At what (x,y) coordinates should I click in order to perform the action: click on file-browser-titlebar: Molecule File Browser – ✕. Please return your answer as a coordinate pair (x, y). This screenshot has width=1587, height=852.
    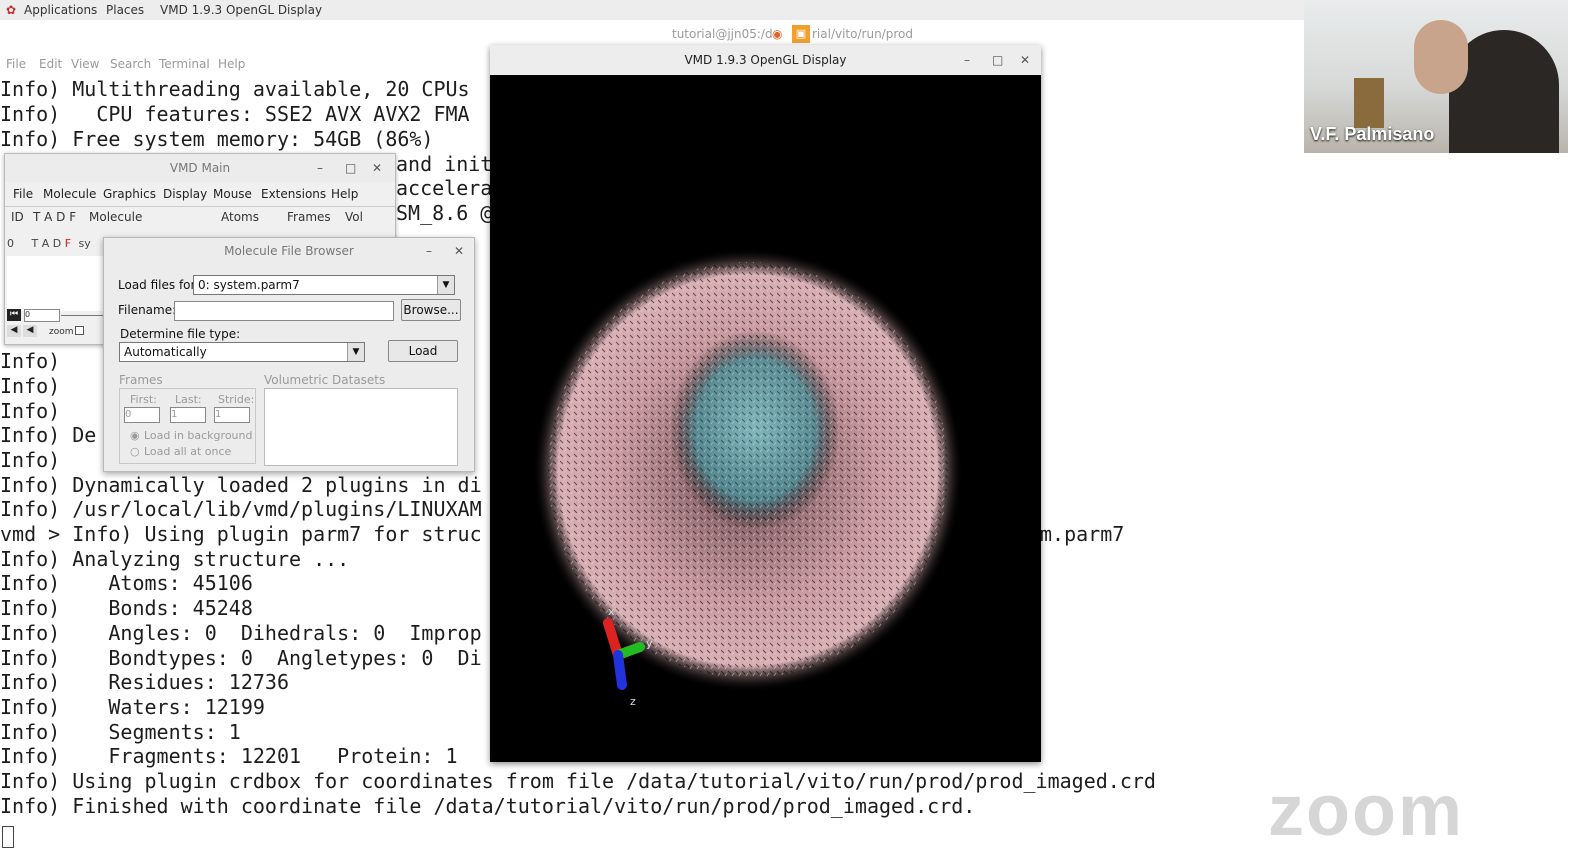
    Looking at the image, I should click on (289, 251).